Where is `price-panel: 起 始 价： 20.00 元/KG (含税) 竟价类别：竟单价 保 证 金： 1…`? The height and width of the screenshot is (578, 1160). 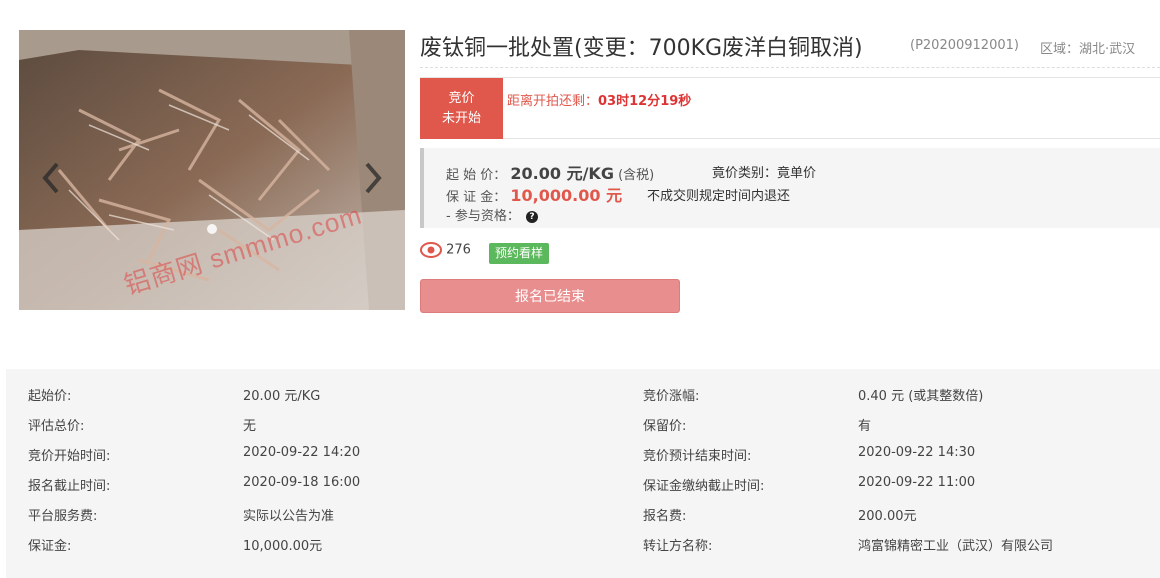 price-panel: 起 始 价： 20.00 元/KG (含税) 竟价类别：竟单价 保 证 金： 1… is located at coordinates (790, 188).